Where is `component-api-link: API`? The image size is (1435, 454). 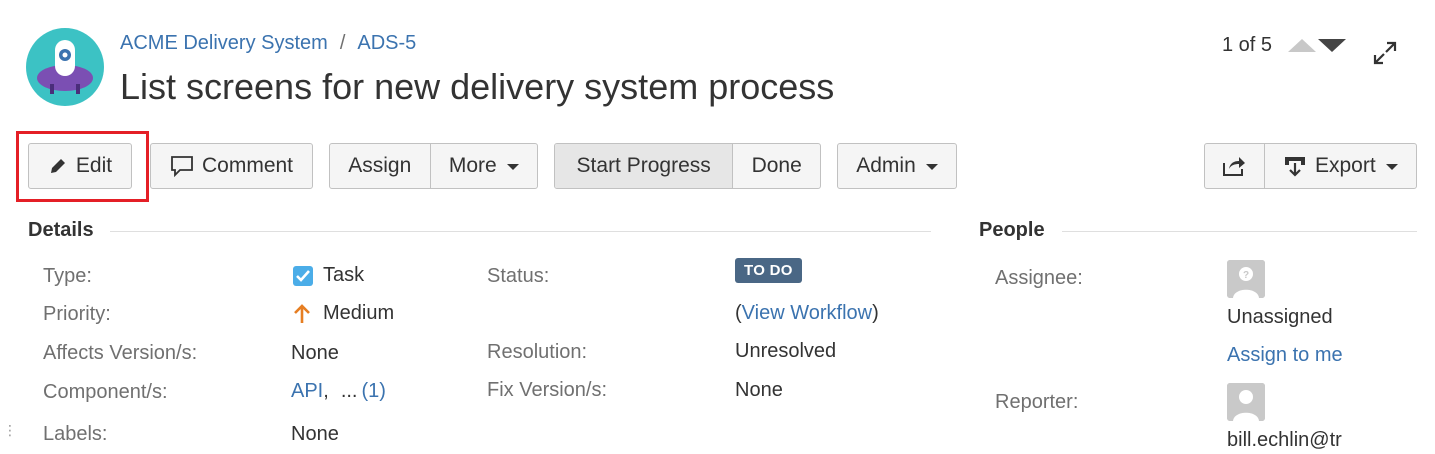
component-api-link: API is located at coordinates (307, 391).